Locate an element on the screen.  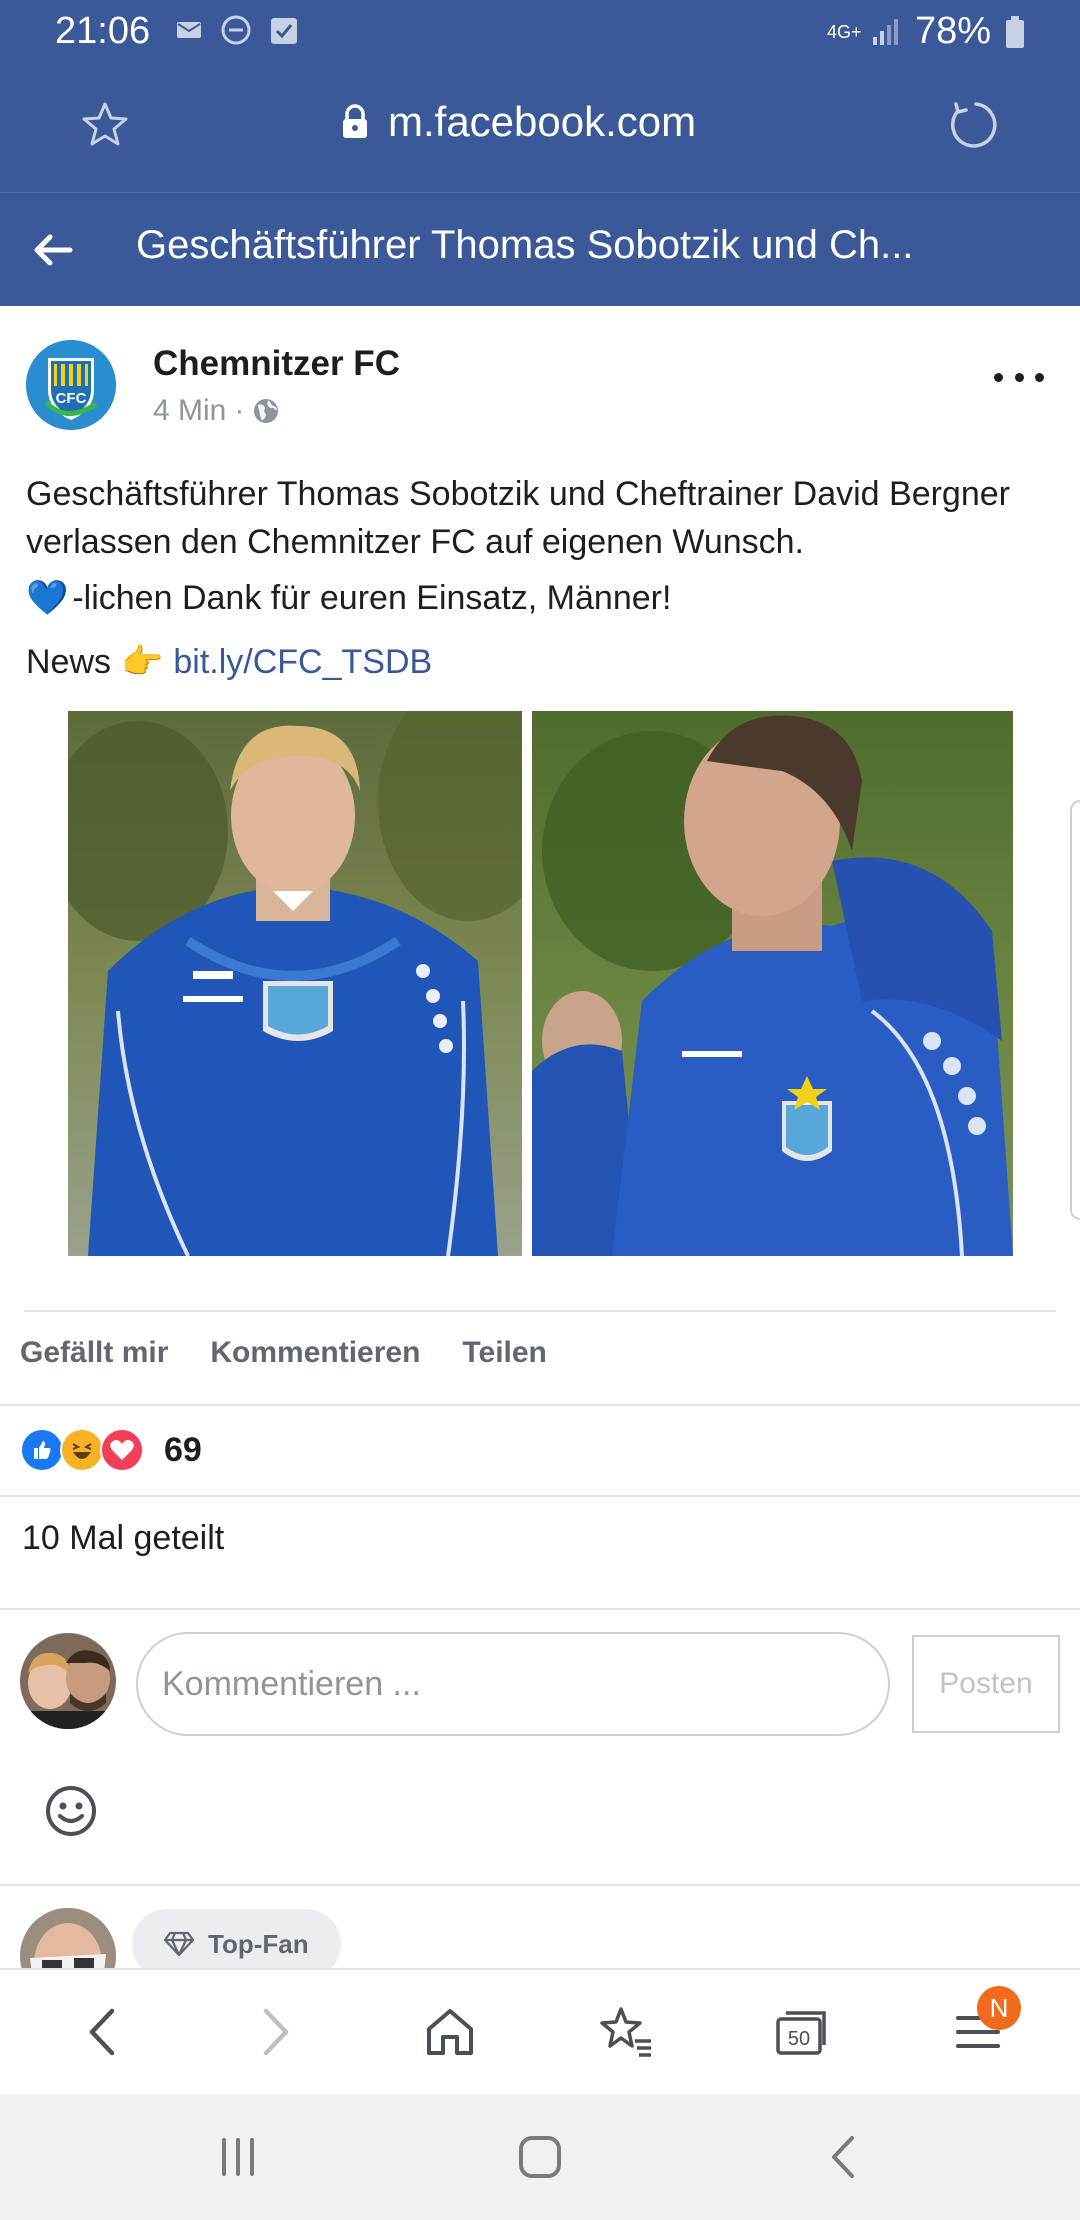
user-avatar is located at coordinates (68, 1681).